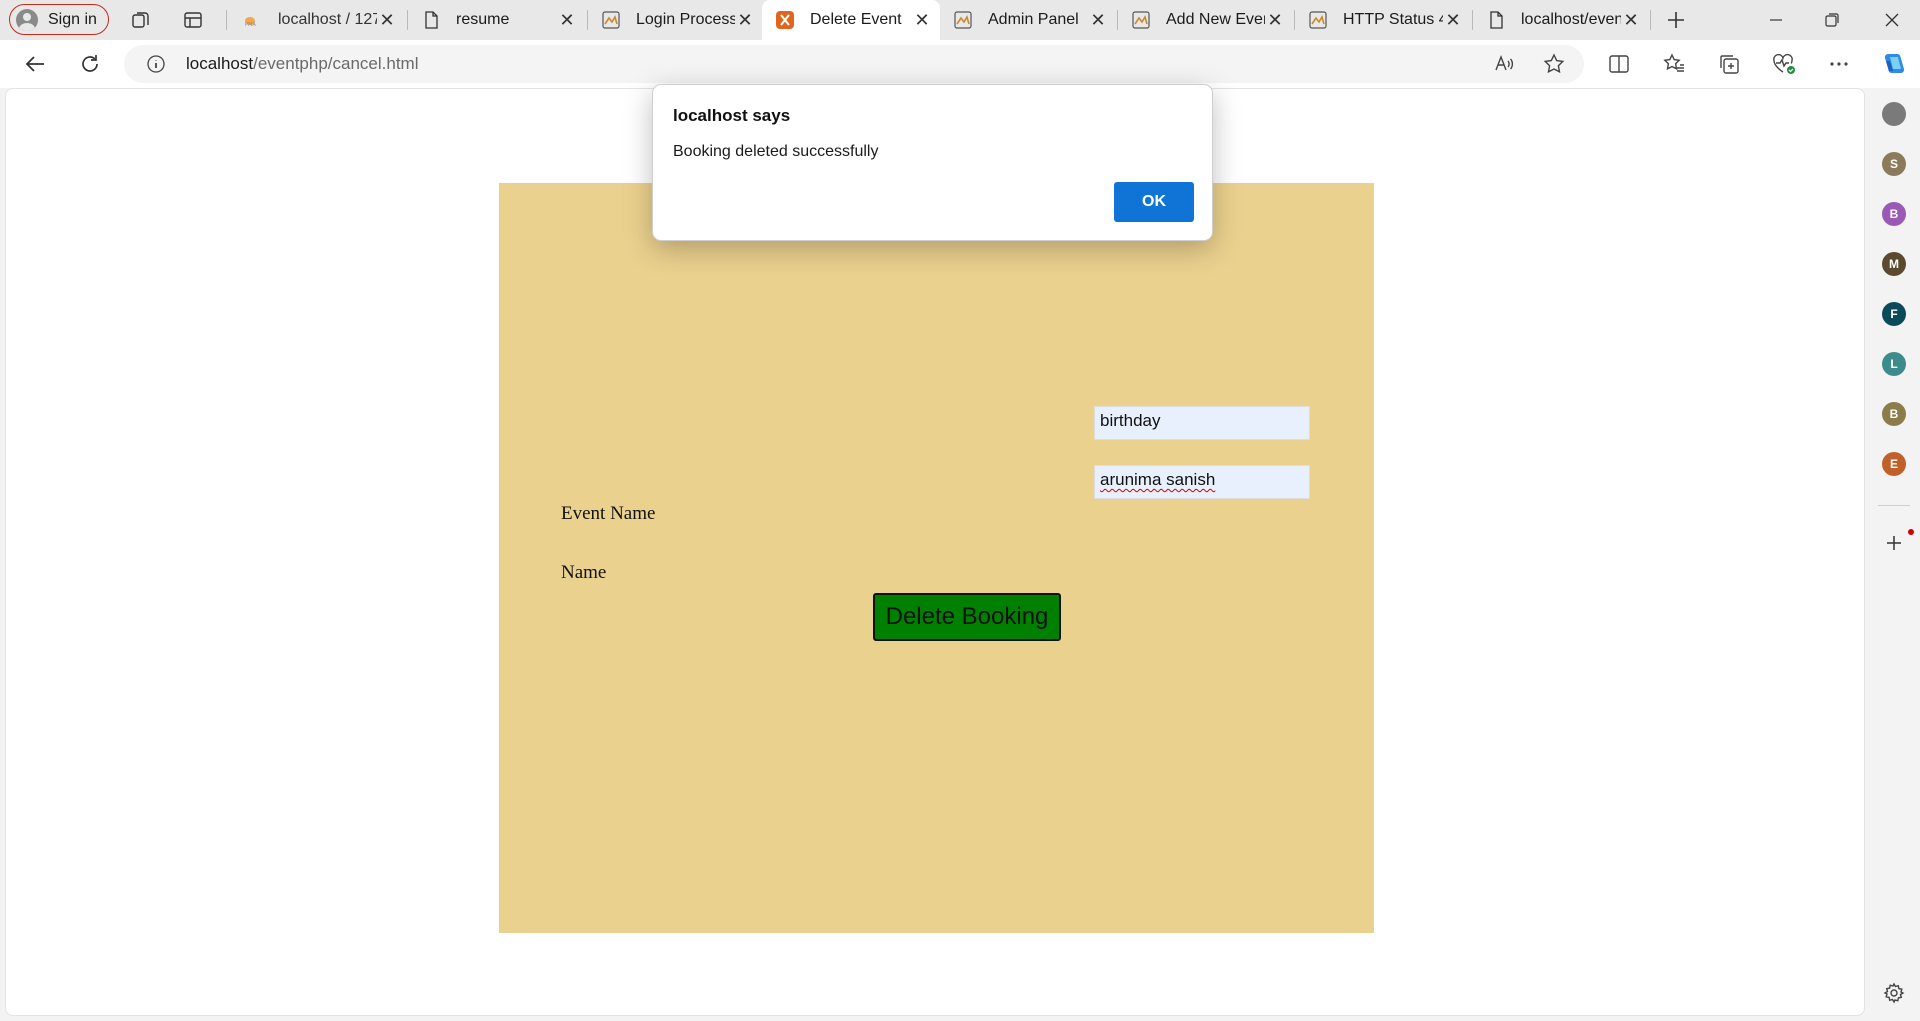 The height and width of the screenshot is (1021, 1920). What do you see at coordinates (141, 20) in the screenshot?
I see `workspaces-icon` at bounding box center [141, 20].